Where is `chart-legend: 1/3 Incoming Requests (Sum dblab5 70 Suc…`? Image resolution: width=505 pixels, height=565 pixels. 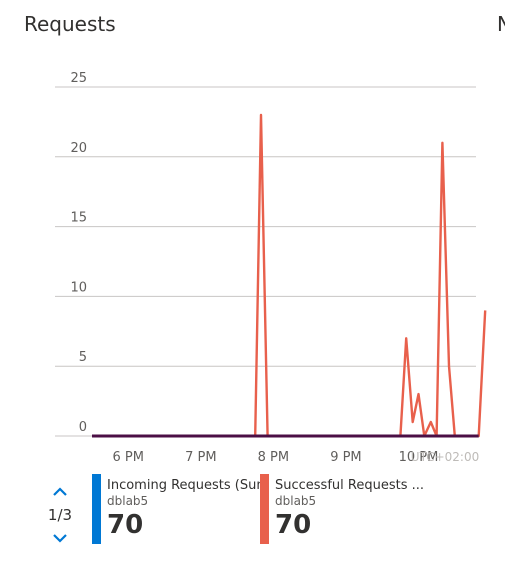 chart-legend: 1/3 Incoming Requests (Sum dblab5 70 Suc… is located at coordinates (272, 515).